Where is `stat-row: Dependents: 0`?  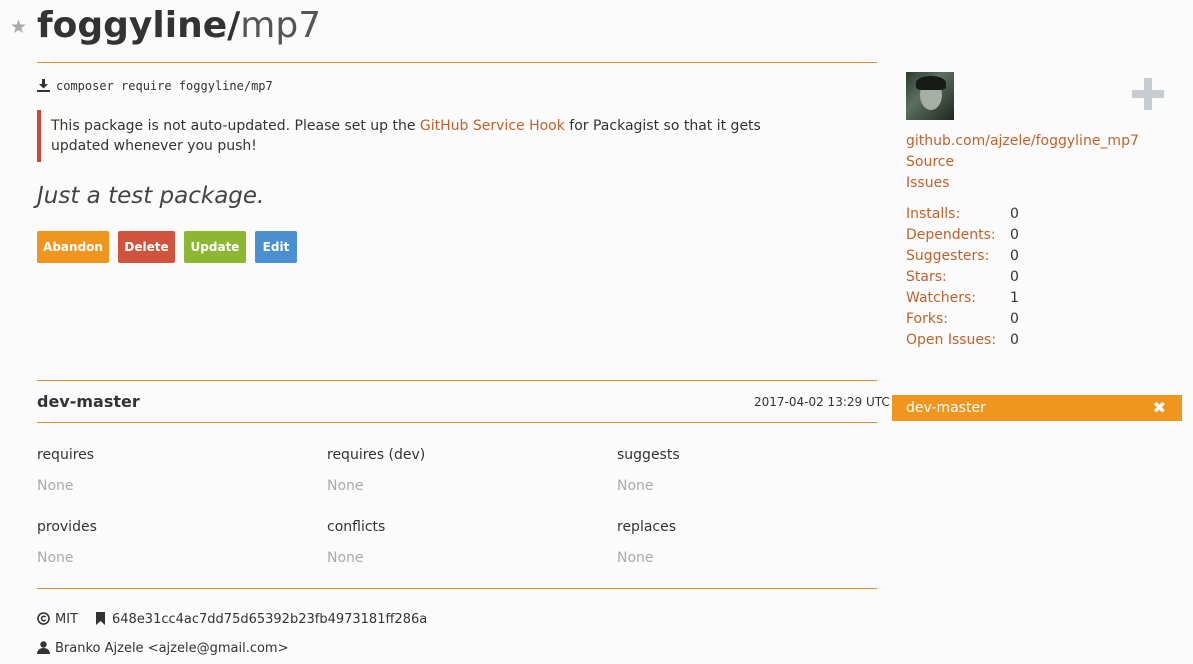 stat-row: Dependents: 0 is located at coordinates (1006, 235).